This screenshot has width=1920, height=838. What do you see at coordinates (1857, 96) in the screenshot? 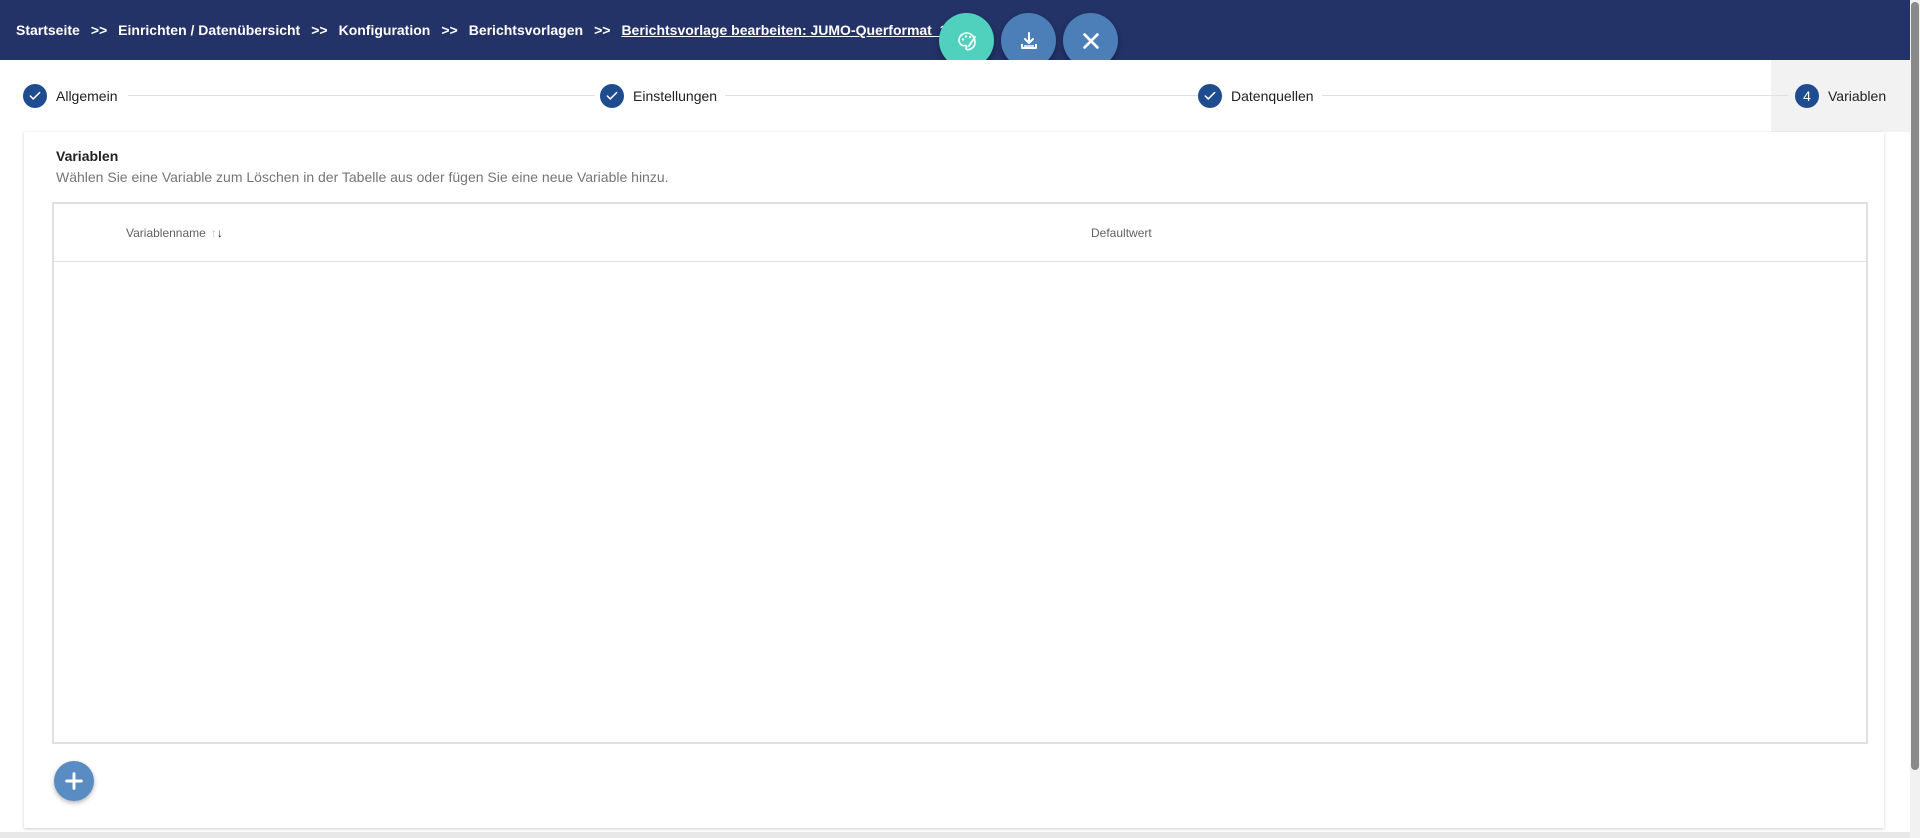
I see `step-label: Variablen` at bounding box center [1857, 96].